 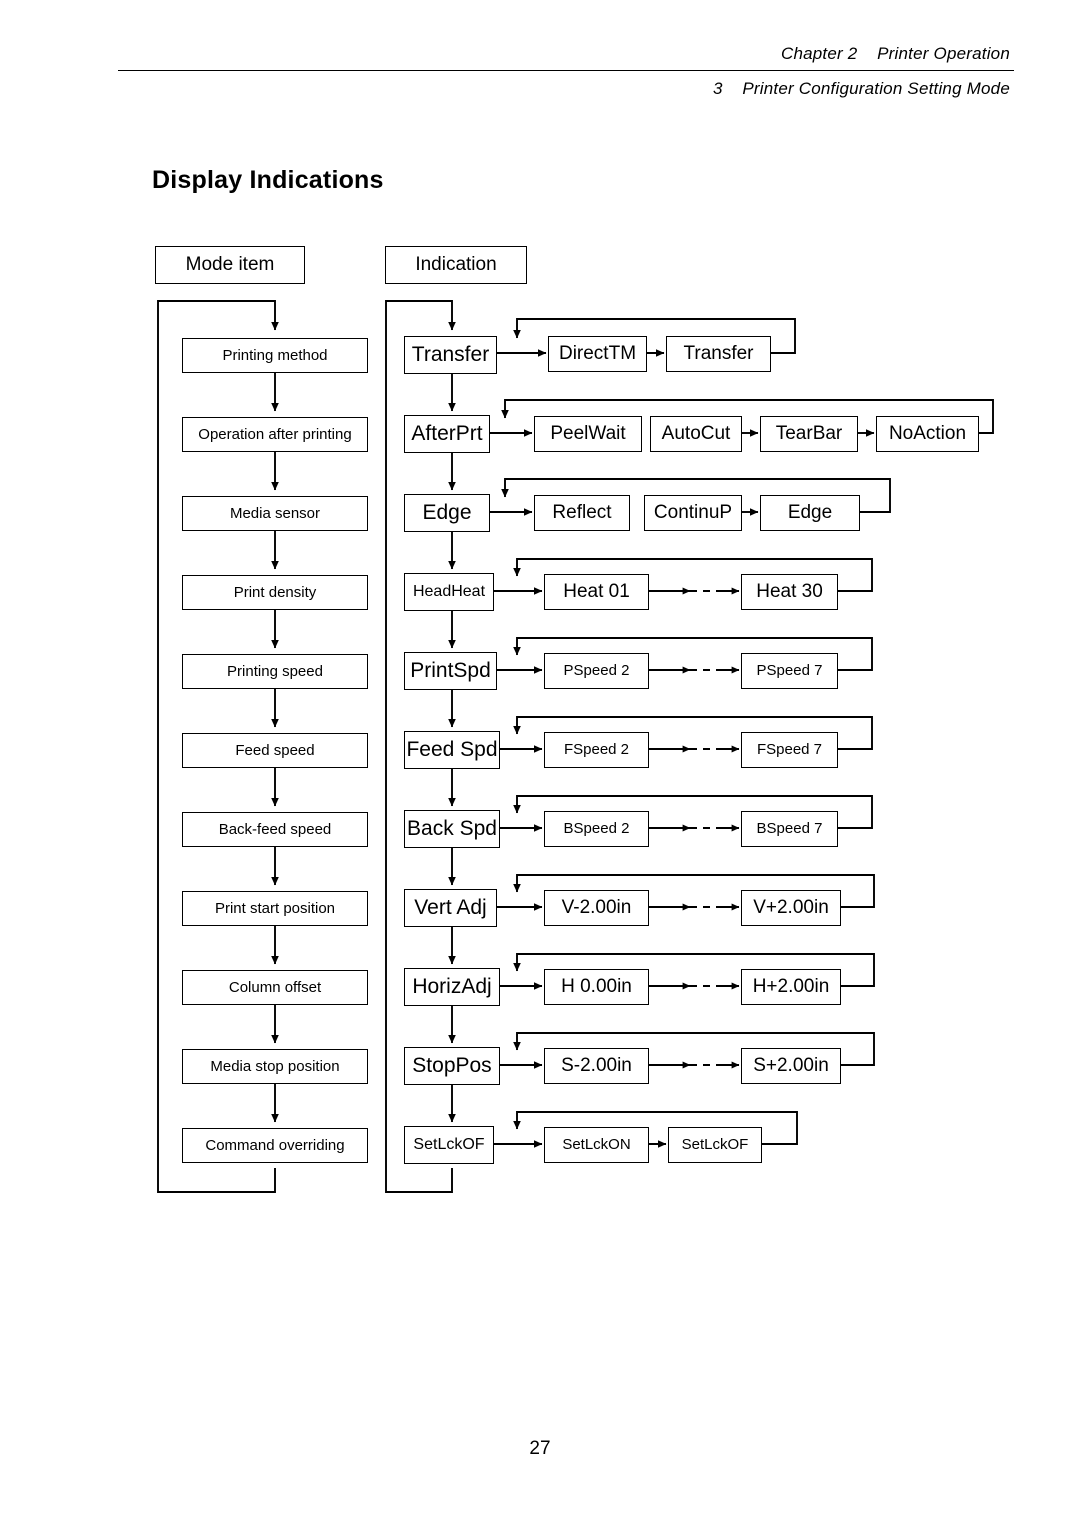 What do you see at coordinates (596, 908) in the screenshot?
I see `indication-value-box: V-2.00in` at bounding box center [596, 908].